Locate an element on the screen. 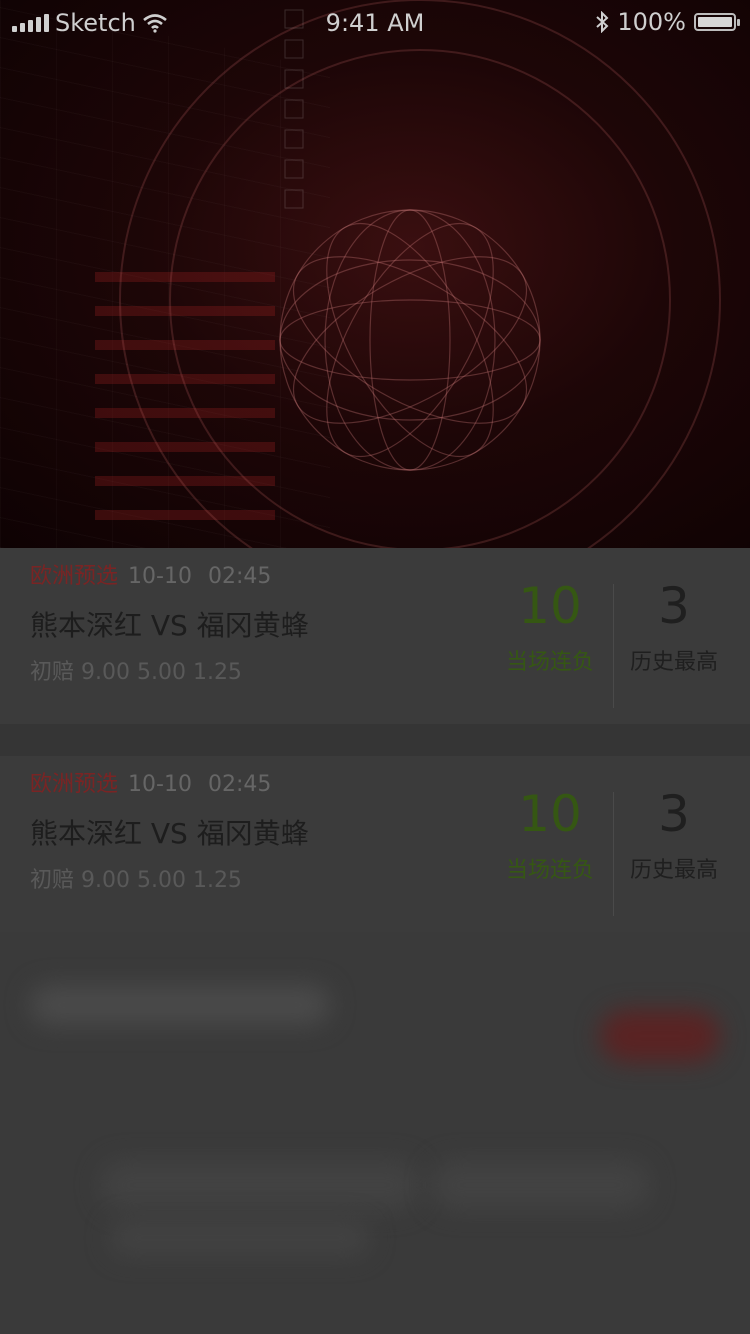  status-bar: Sketch 9:41 AM 100% is located at coordinates (375, 22).